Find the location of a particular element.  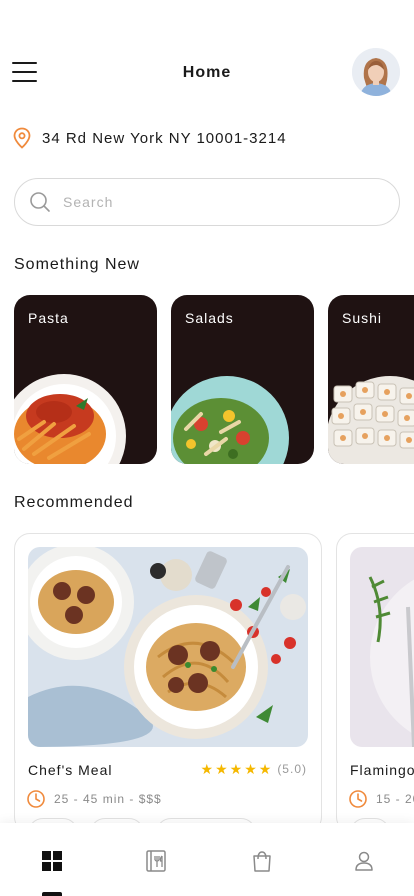

header: Home is located at coordinates (207, 74).